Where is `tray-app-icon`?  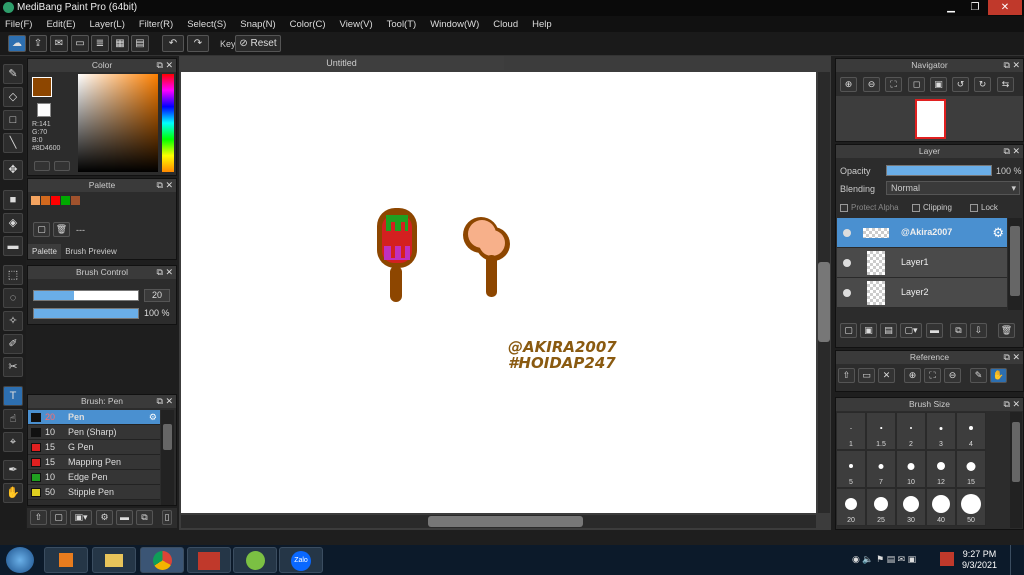 tray-app-icon is located at coordinates (947, 559).